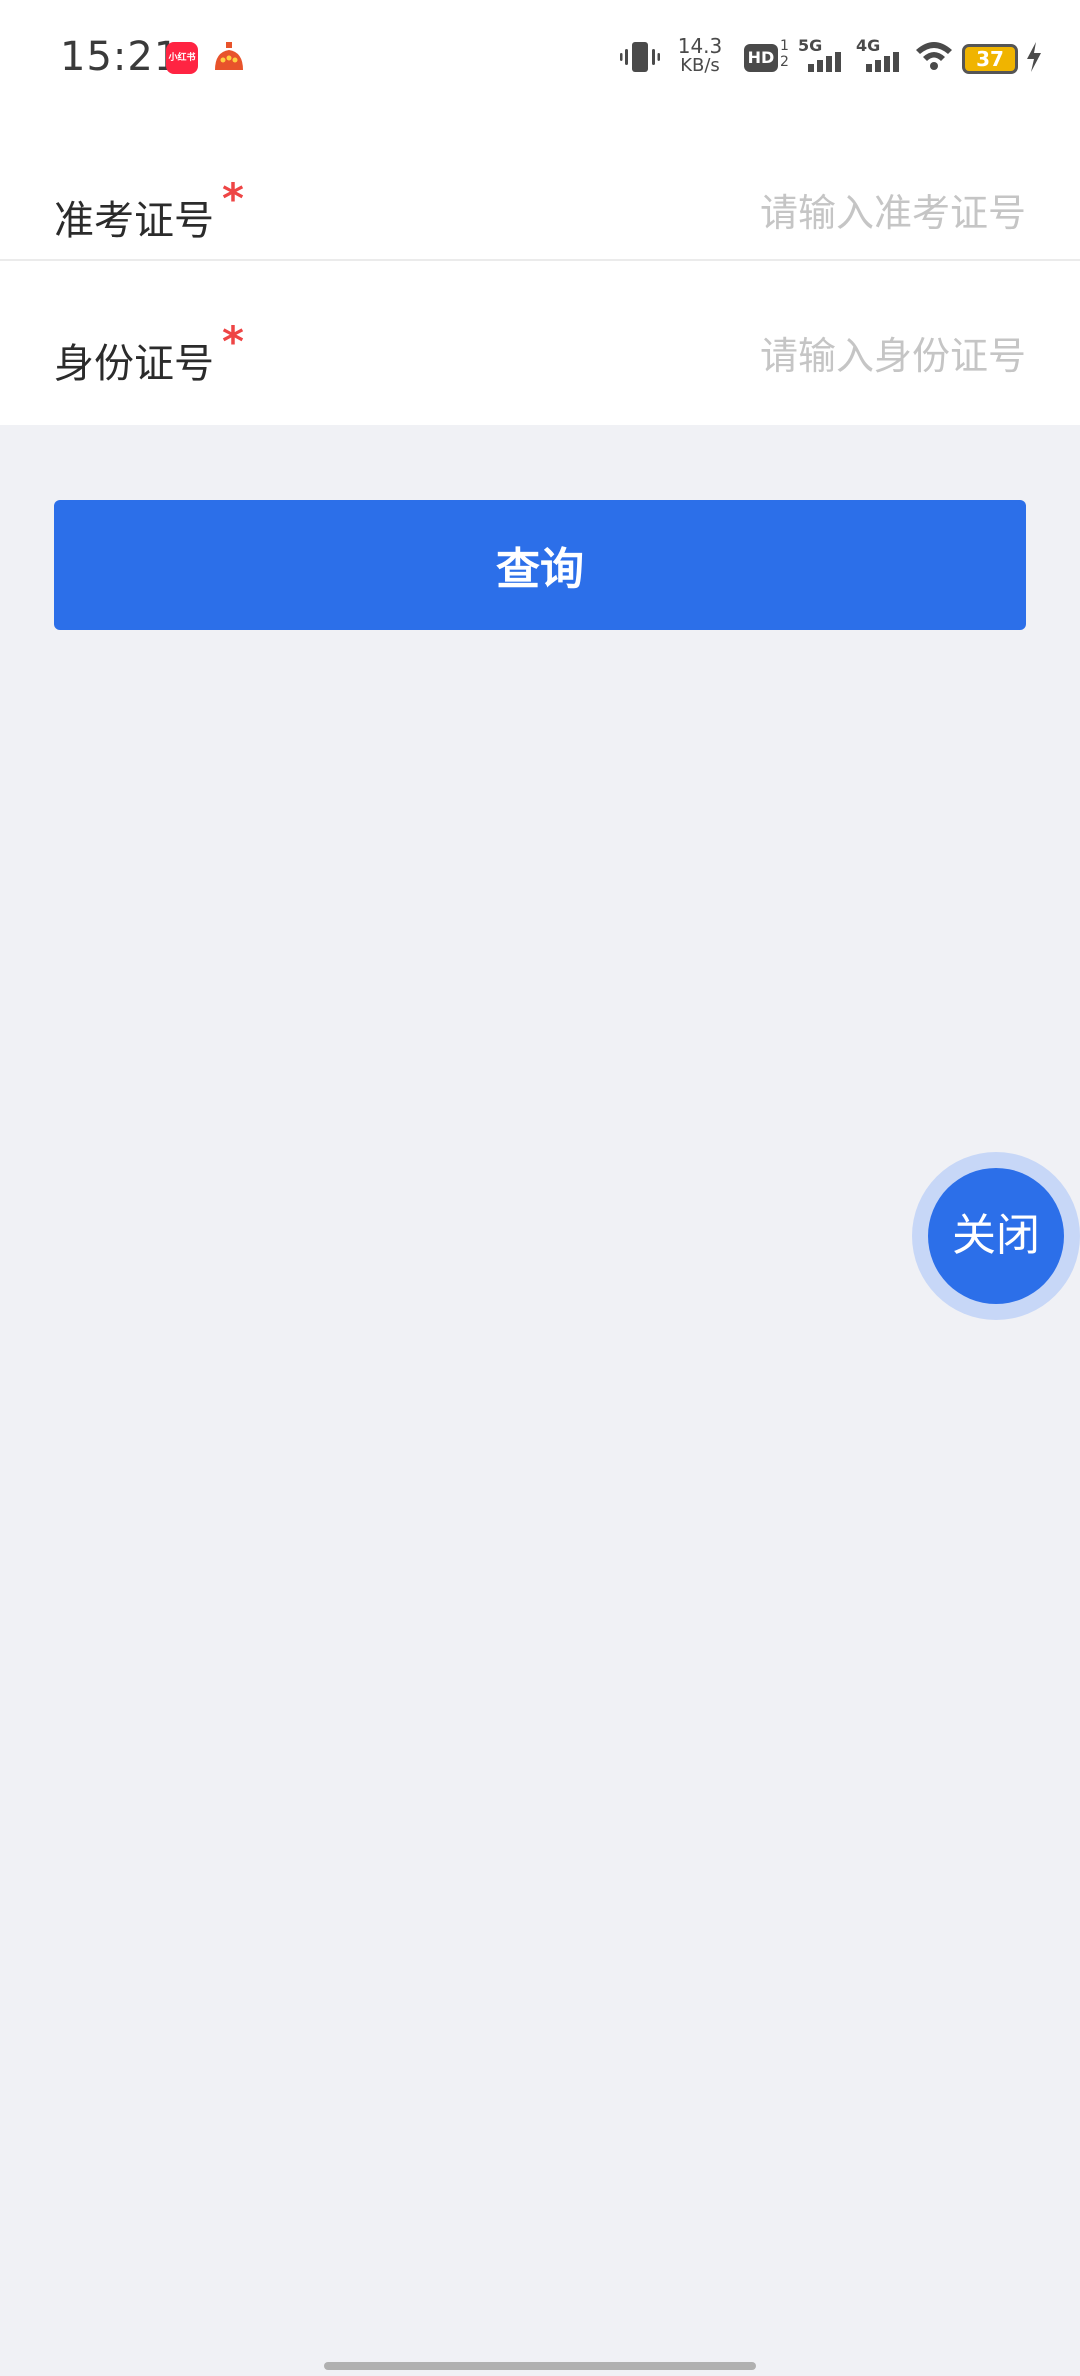  Describe the element at coordinates (229, 57) in the screenshot. I see `notification-app-icon` at that location.